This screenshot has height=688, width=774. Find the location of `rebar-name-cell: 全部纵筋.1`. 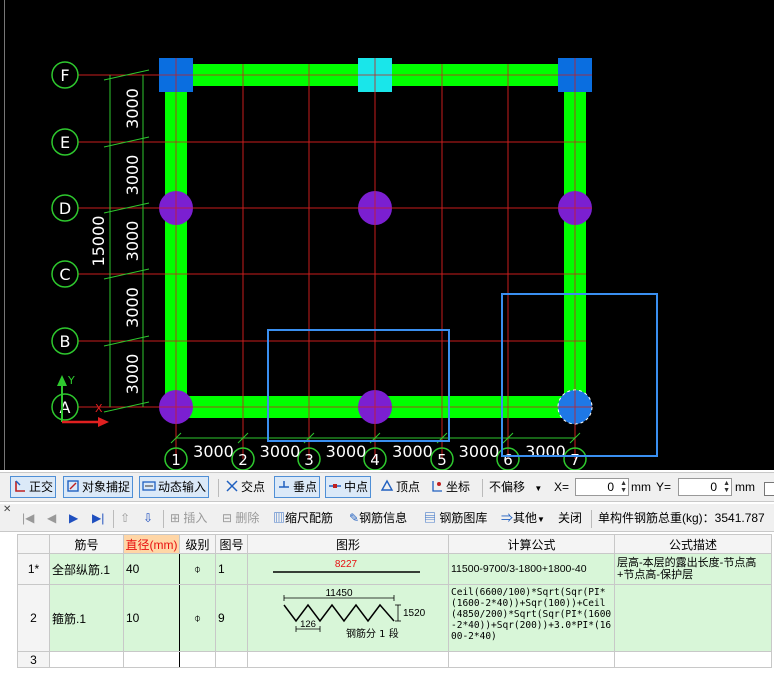

rebar-name-cell: 全部纵筋.1 is located at coordinates (86, 569).